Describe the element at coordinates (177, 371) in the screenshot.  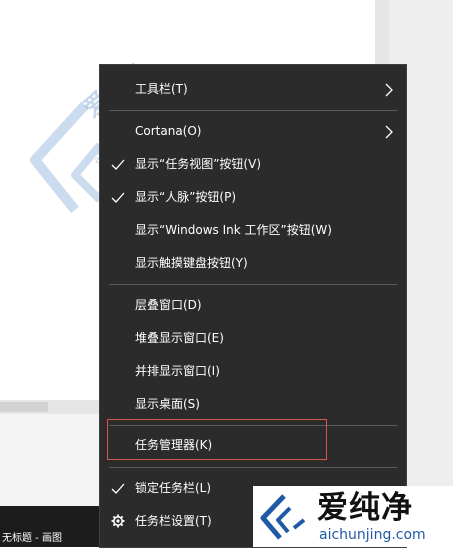
I see `menu-item-label: 并排显示窗口(I)` at that location.